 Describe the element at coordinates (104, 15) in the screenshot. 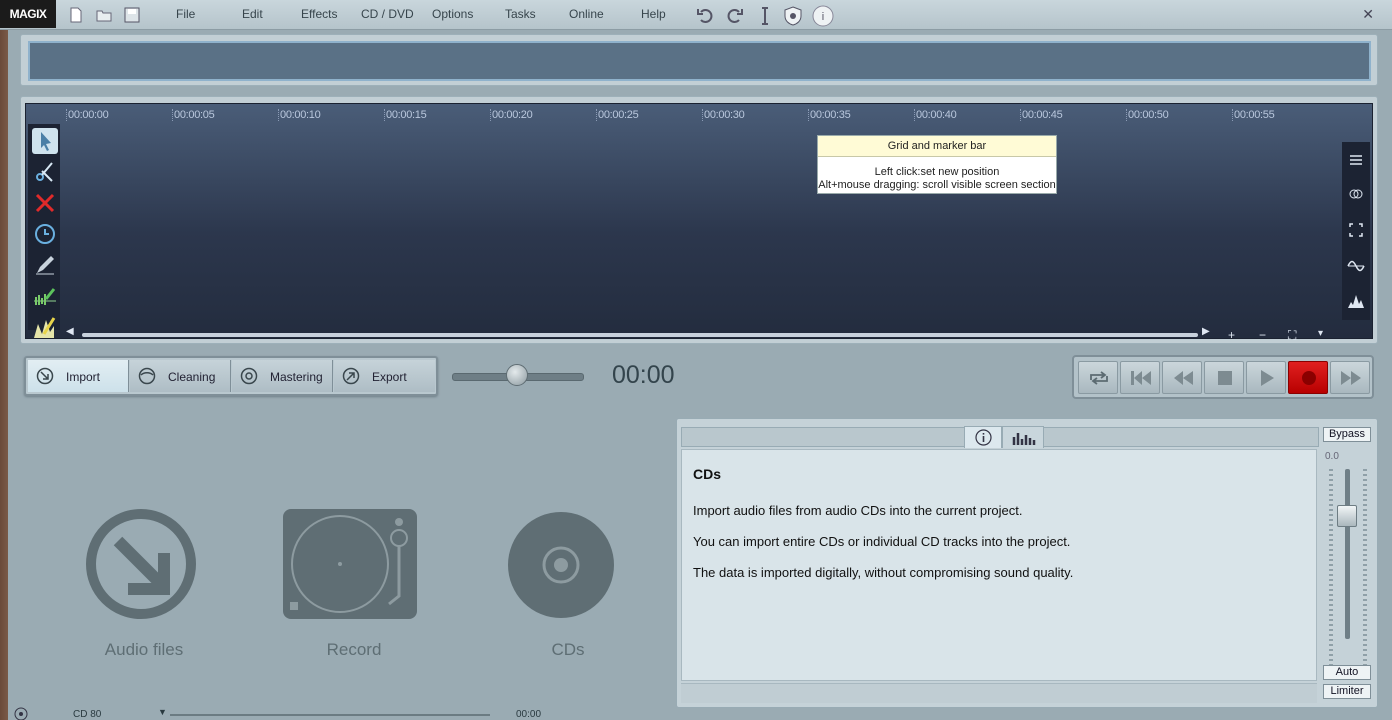

I see `open-folder-icon` at that location.